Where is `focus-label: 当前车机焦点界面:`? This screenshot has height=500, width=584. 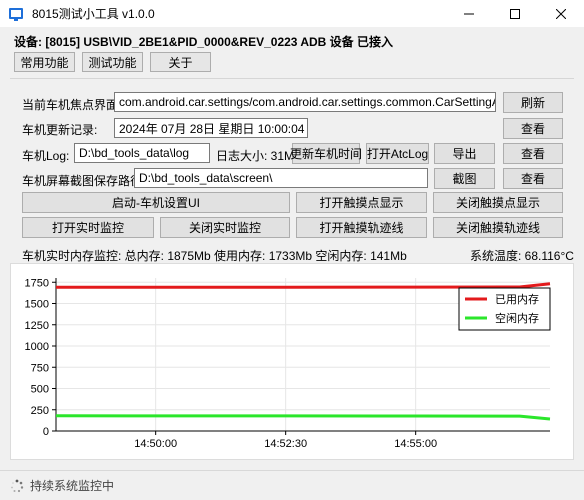
focus-label: 当前车机焦点界面: is located at coordinates (72, 105).